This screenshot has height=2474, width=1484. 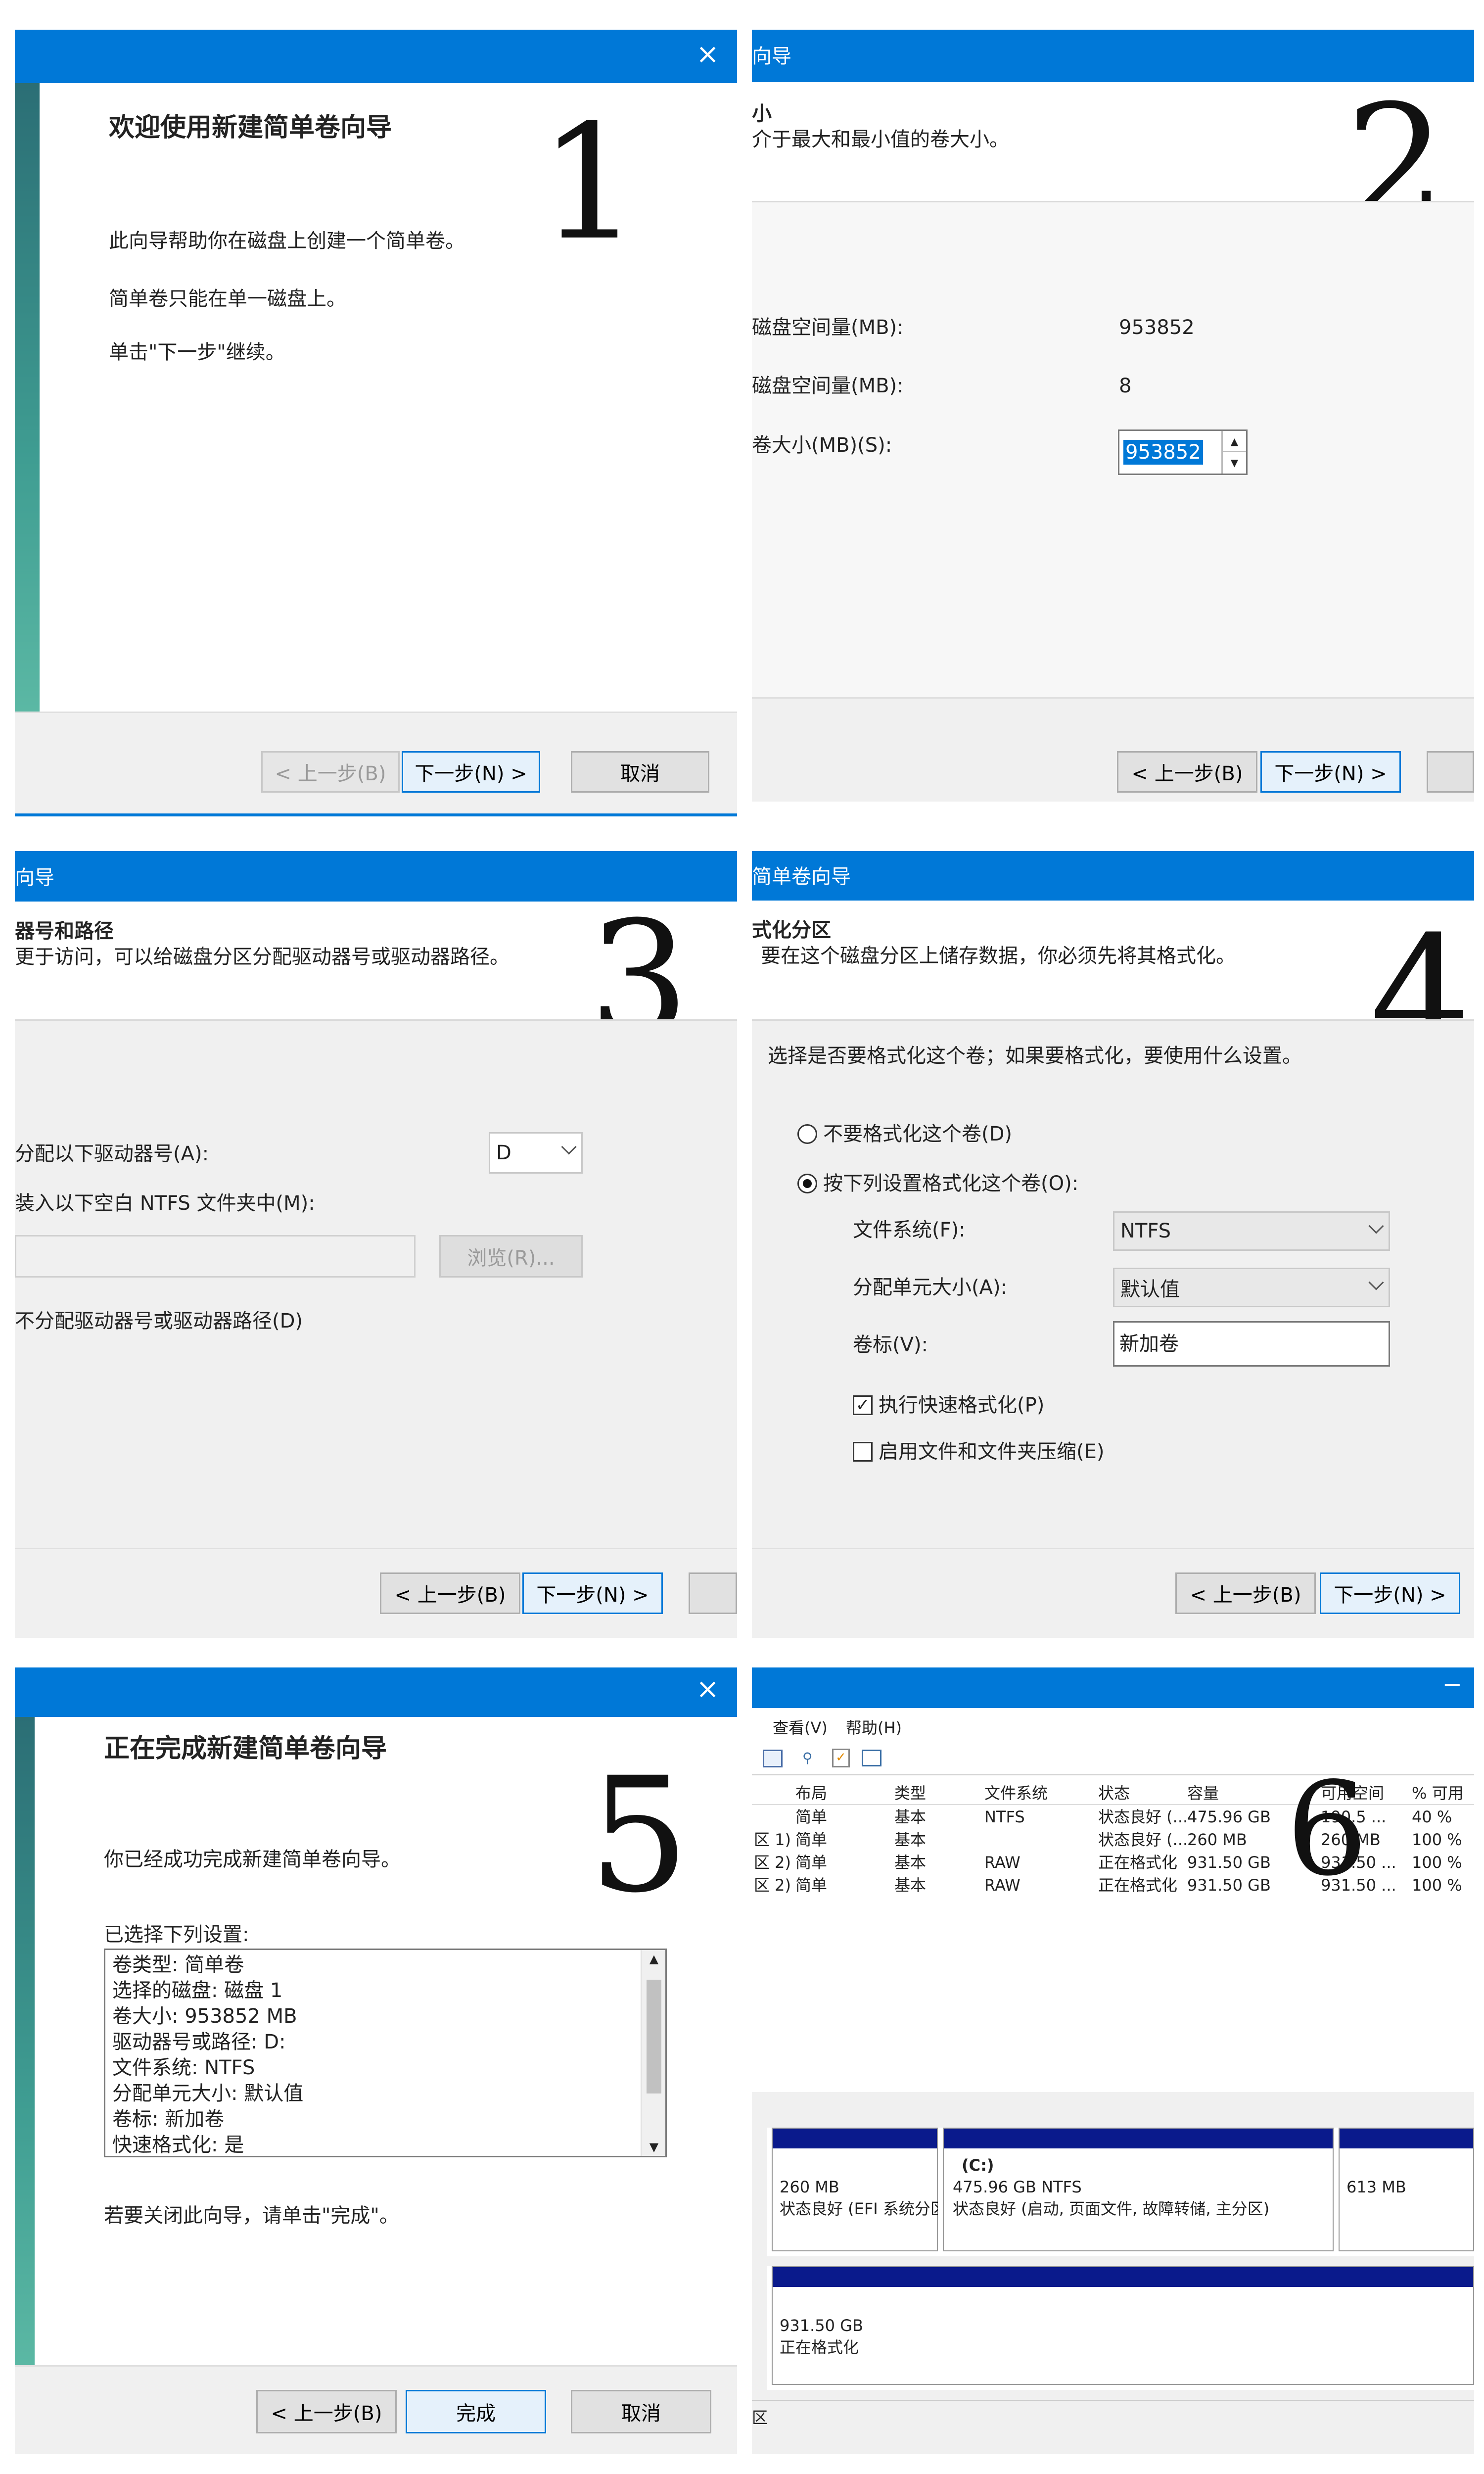 I want to click on cell-volume: 区 2), so click(x=772, y=1886).